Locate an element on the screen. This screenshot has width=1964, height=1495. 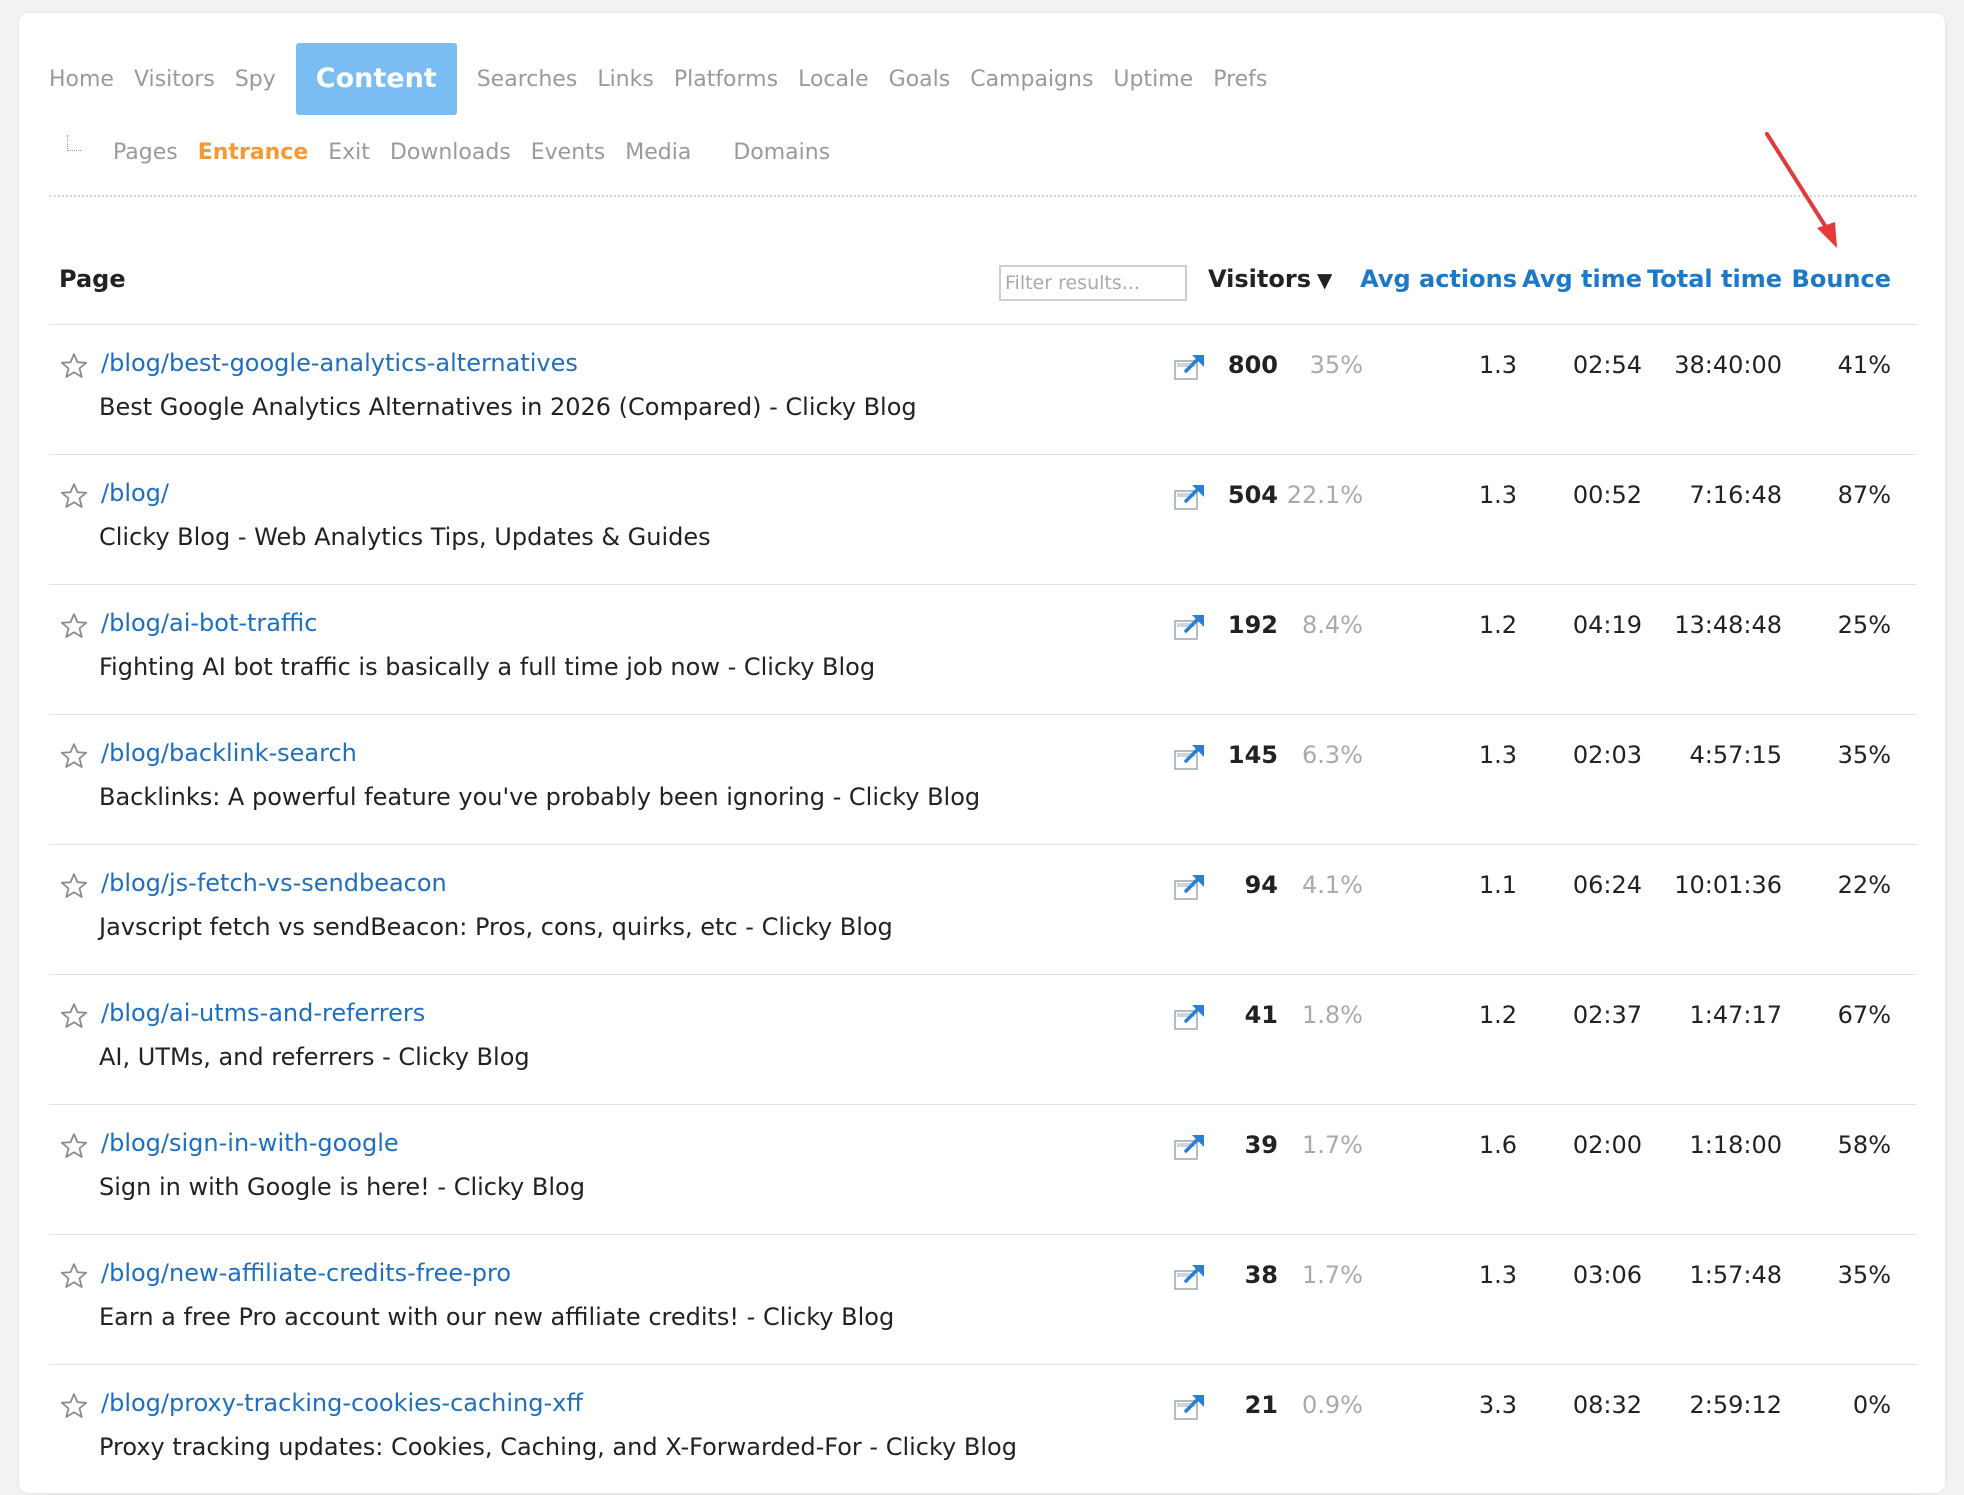
avg-time-value: 02:54 is located at coordinates (1607, 365).